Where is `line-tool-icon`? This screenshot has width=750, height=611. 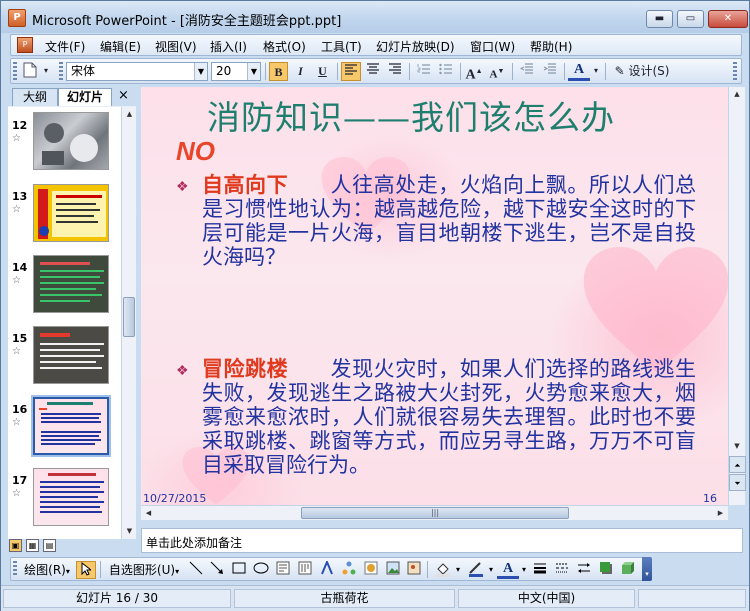 line-tool-icon is located at coordinates (196, 570).